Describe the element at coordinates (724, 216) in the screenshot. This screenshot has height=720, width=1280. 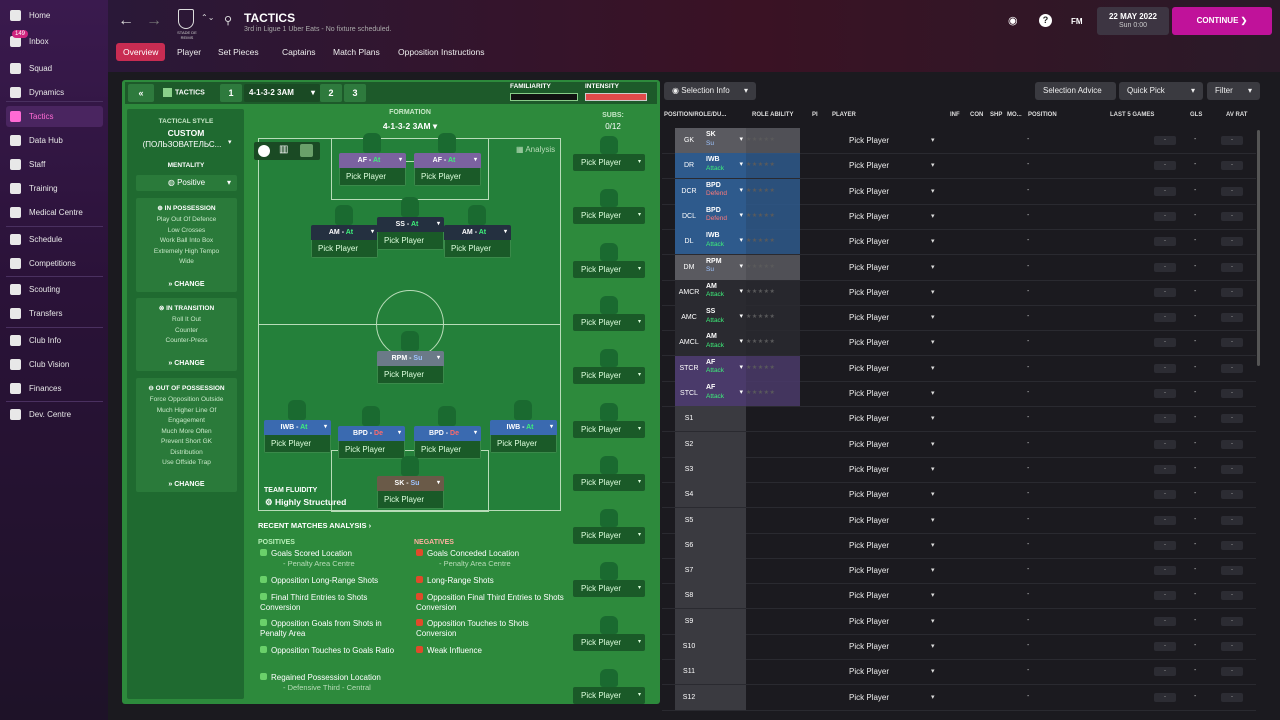
I see `role-duty-cell: BPD Defend ▾` at that location.